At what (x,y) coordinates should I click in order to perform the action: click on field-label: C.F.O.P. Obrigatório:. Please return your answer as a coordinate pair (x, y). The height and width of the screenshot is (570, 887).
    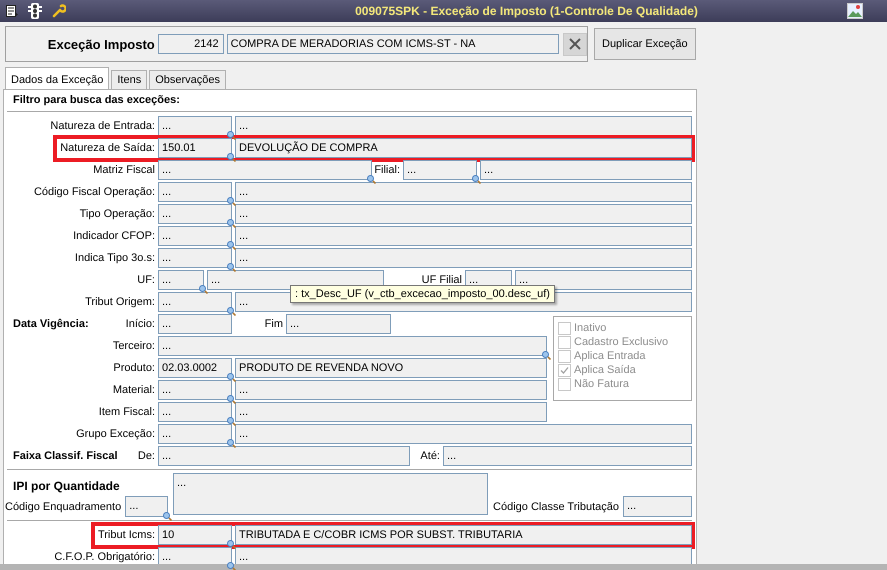
    Looking at the image, I should click on (104, 557).